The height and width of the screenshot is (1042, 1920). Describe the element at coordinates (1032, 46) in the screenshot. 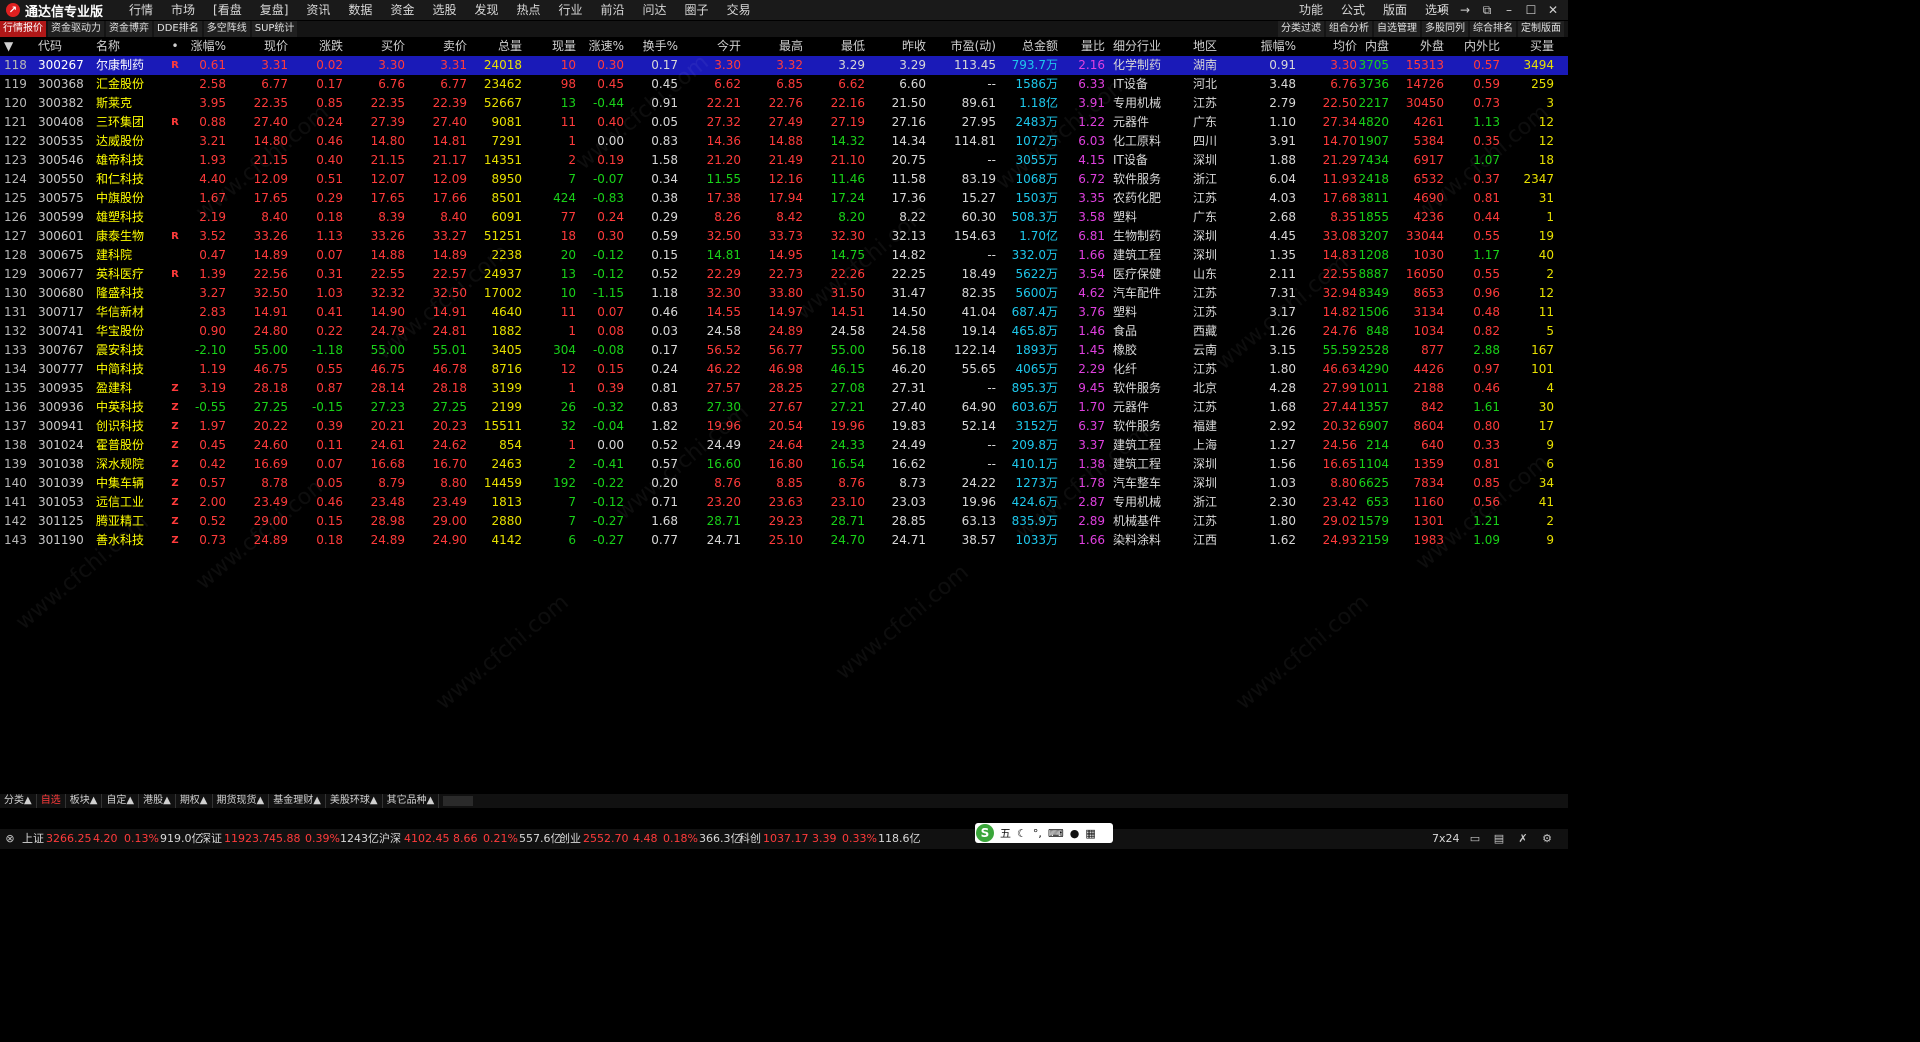

I see `column-header-amount: 总金额` at that location.